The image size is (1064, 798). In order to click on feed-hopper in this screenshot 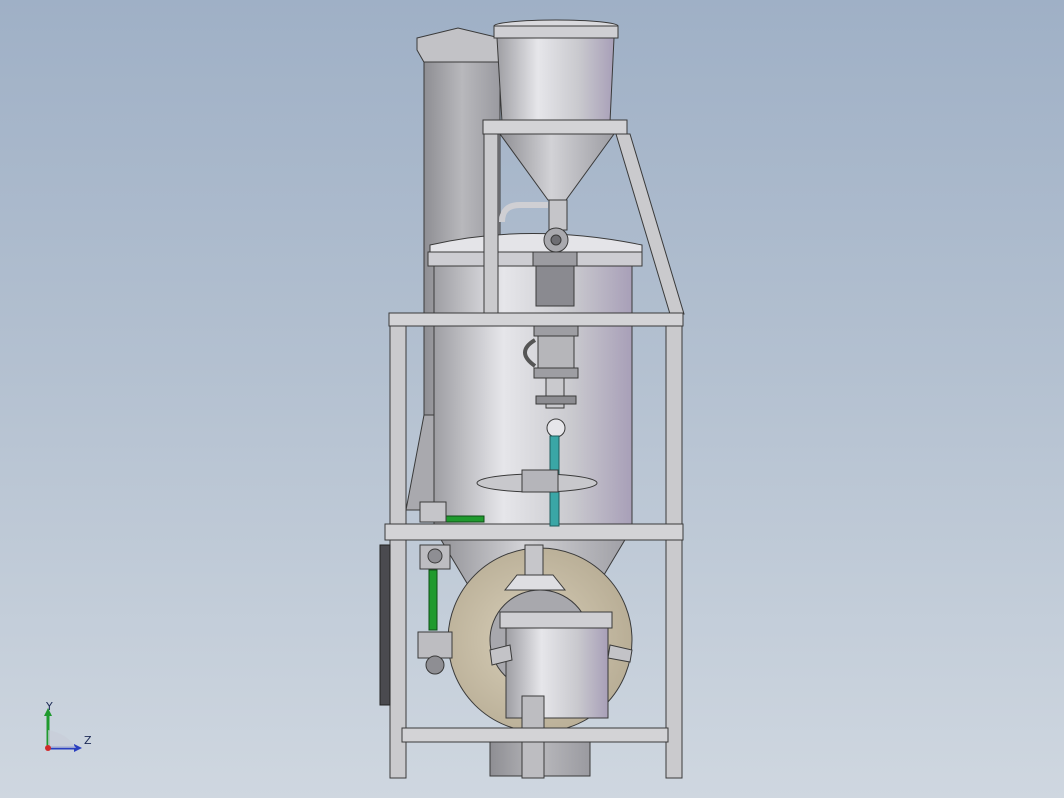, I will do `click(556, 71)`.